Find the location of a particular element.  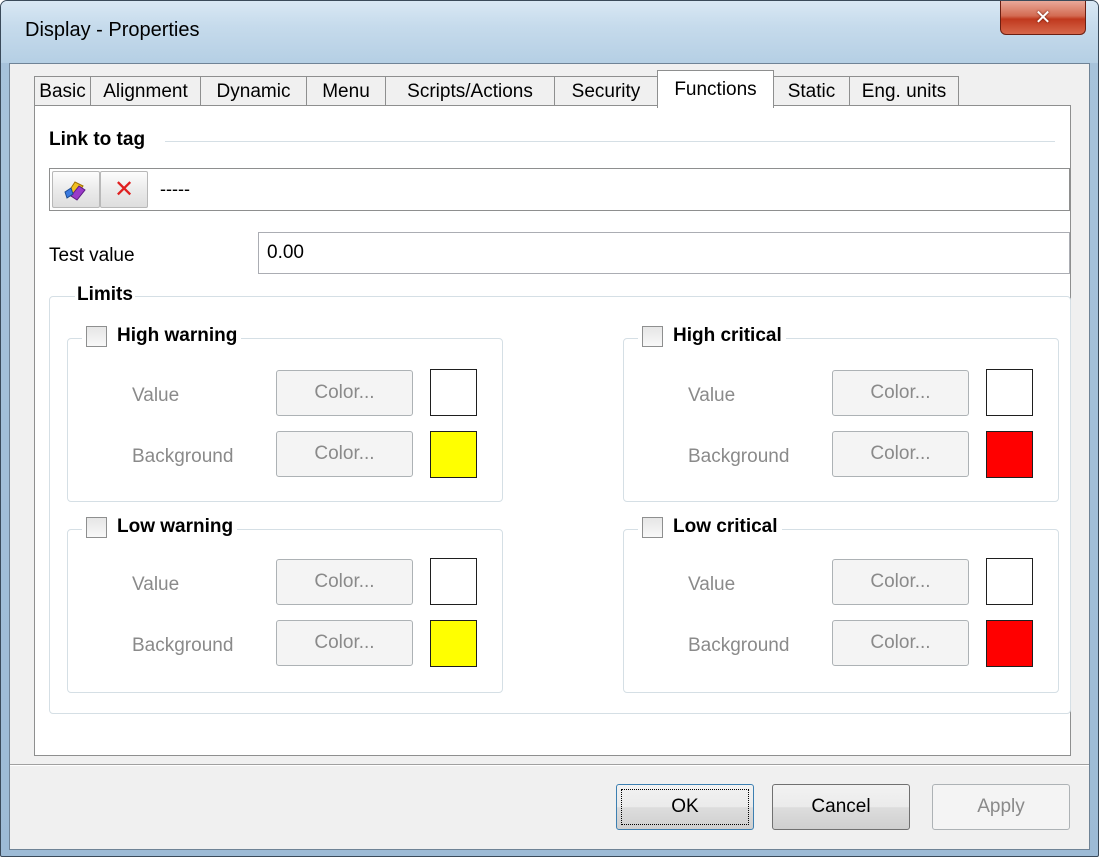

select-tag-button is located at coordinates (76, 189).